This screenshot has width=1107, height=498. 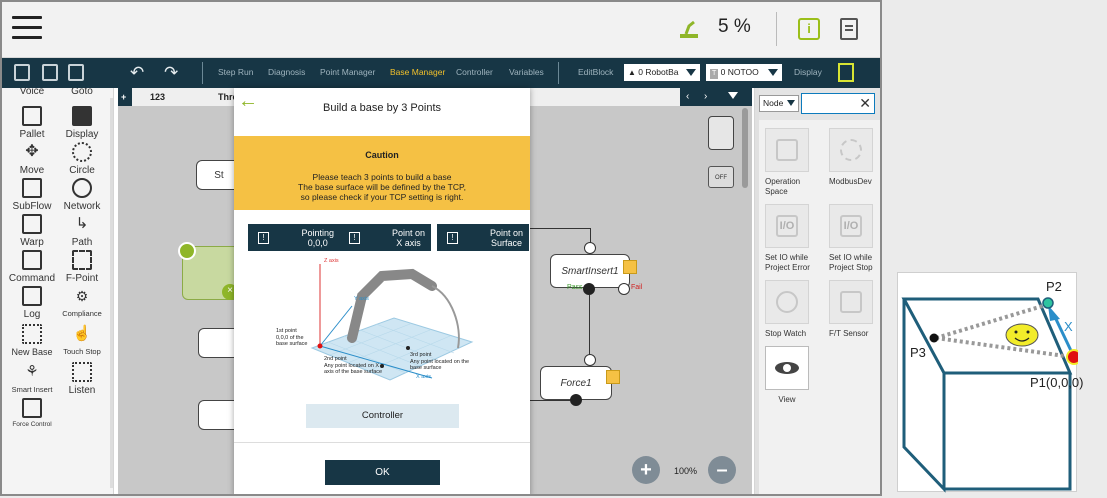 I want to click on palette-item-voice: Voice, so click(x=32, y=92).